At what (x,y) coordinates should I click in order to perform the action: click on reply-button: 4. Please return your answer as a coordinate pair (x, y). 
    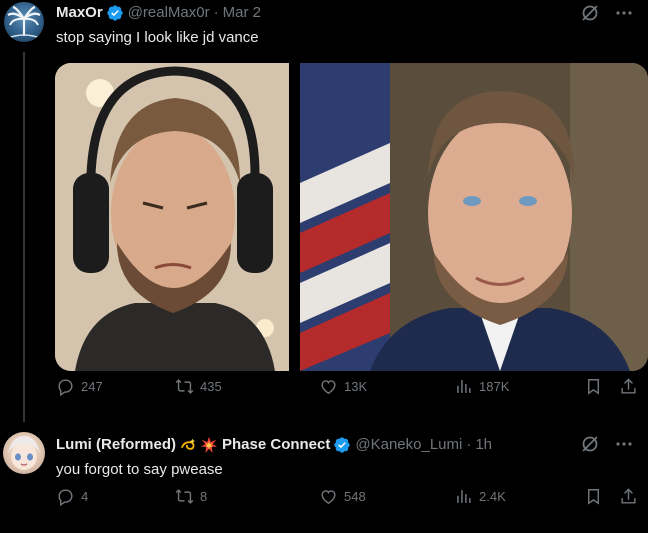
    Looking at the image, I should click on (72, 496).